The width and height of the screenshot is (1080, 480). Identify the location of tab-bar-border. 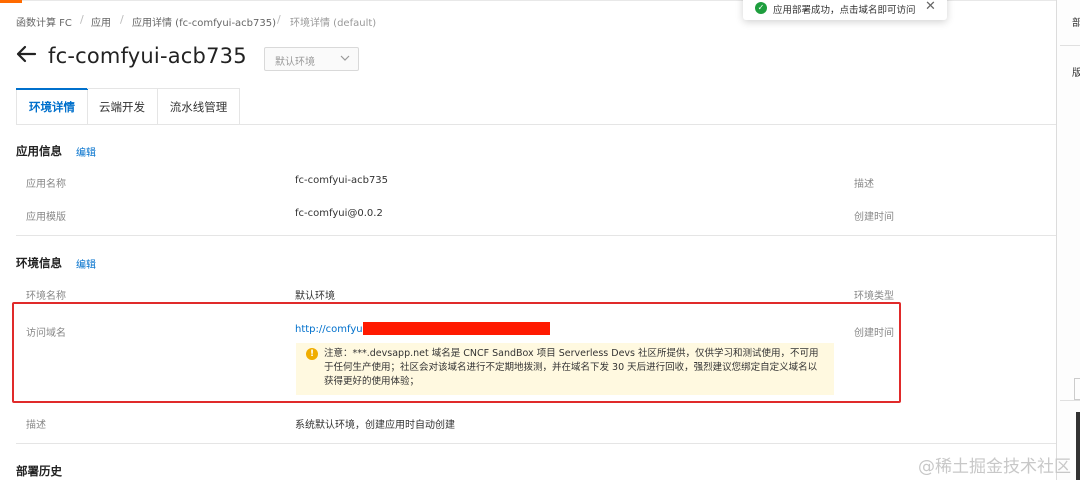
(536, 124).